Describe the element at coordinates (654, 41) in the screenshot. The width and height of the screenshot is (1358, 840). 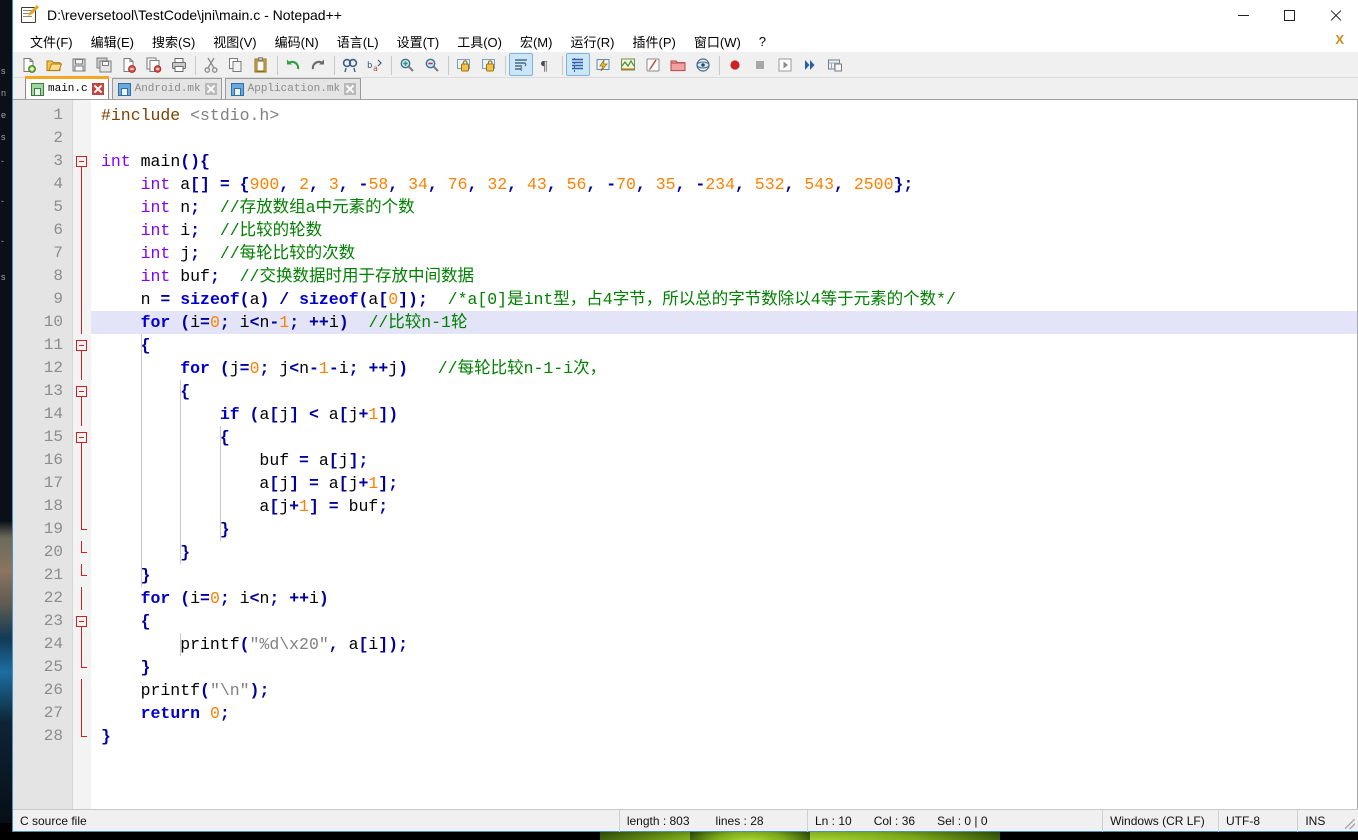
I see `menu-plugins: 插件(P)` at that location.